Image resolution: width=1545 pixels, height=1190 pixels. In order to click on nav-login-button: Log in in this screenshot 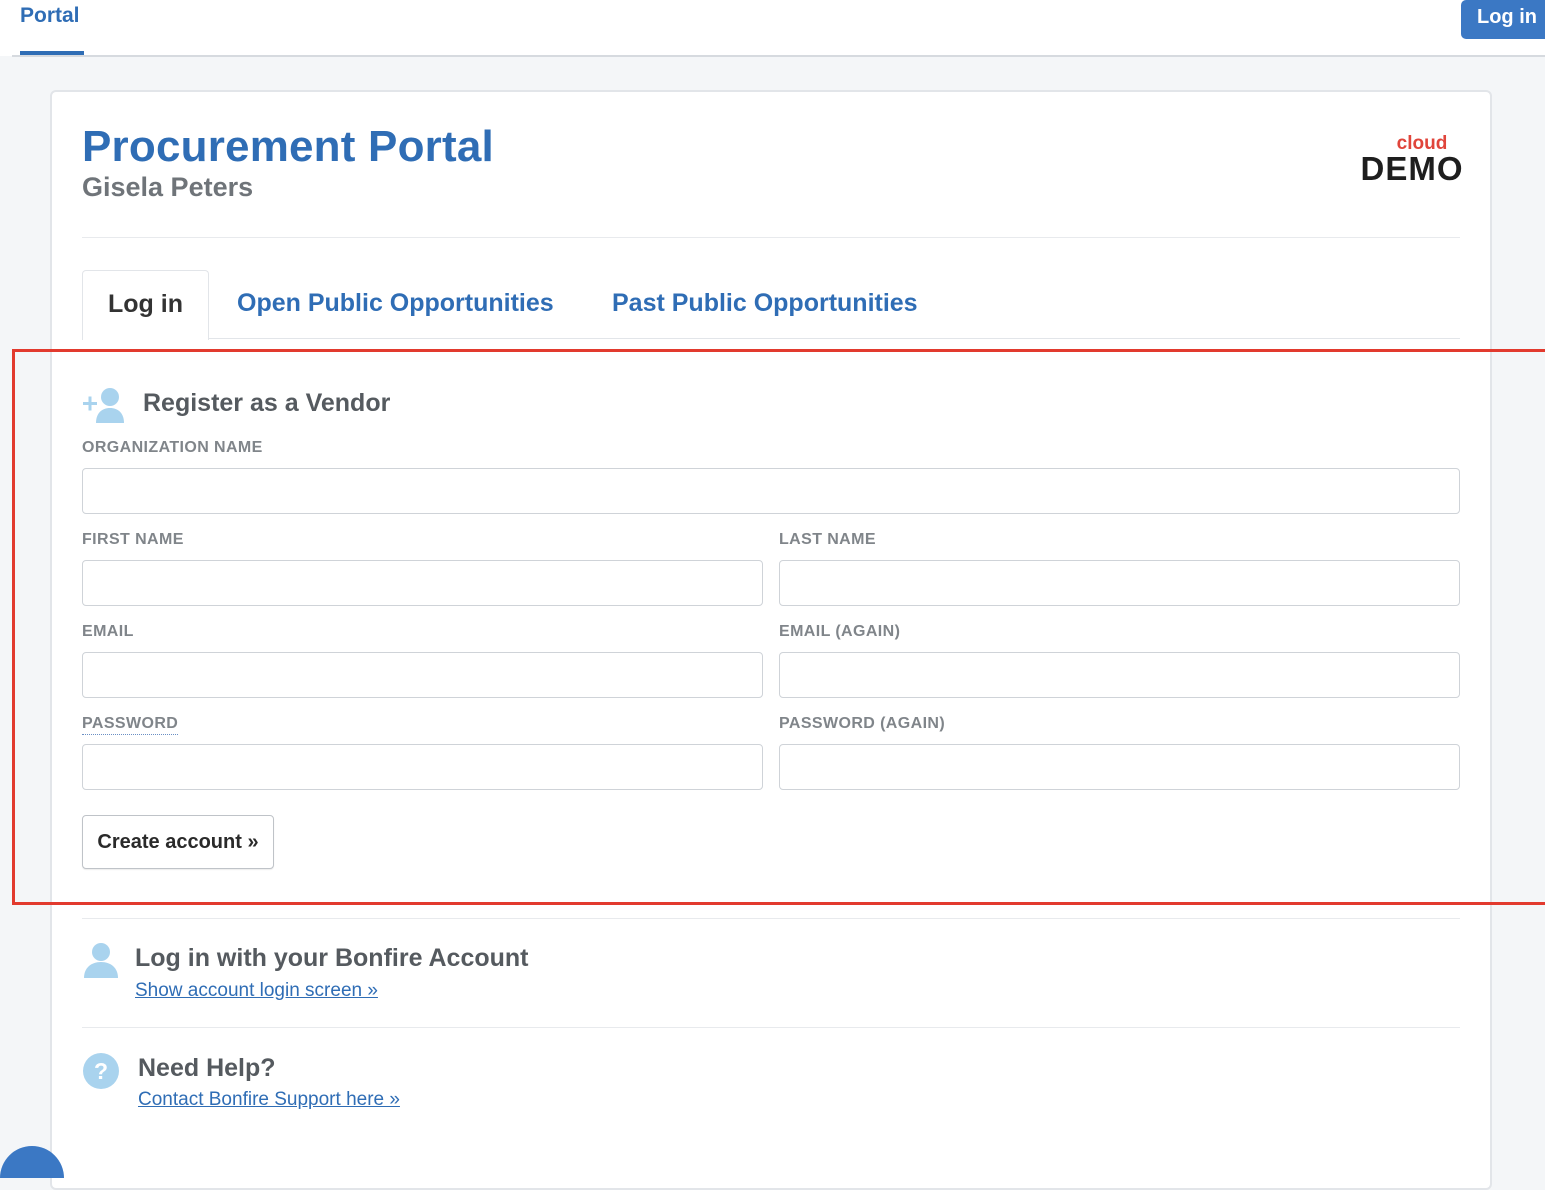, I will do `click(1503, 19)`.